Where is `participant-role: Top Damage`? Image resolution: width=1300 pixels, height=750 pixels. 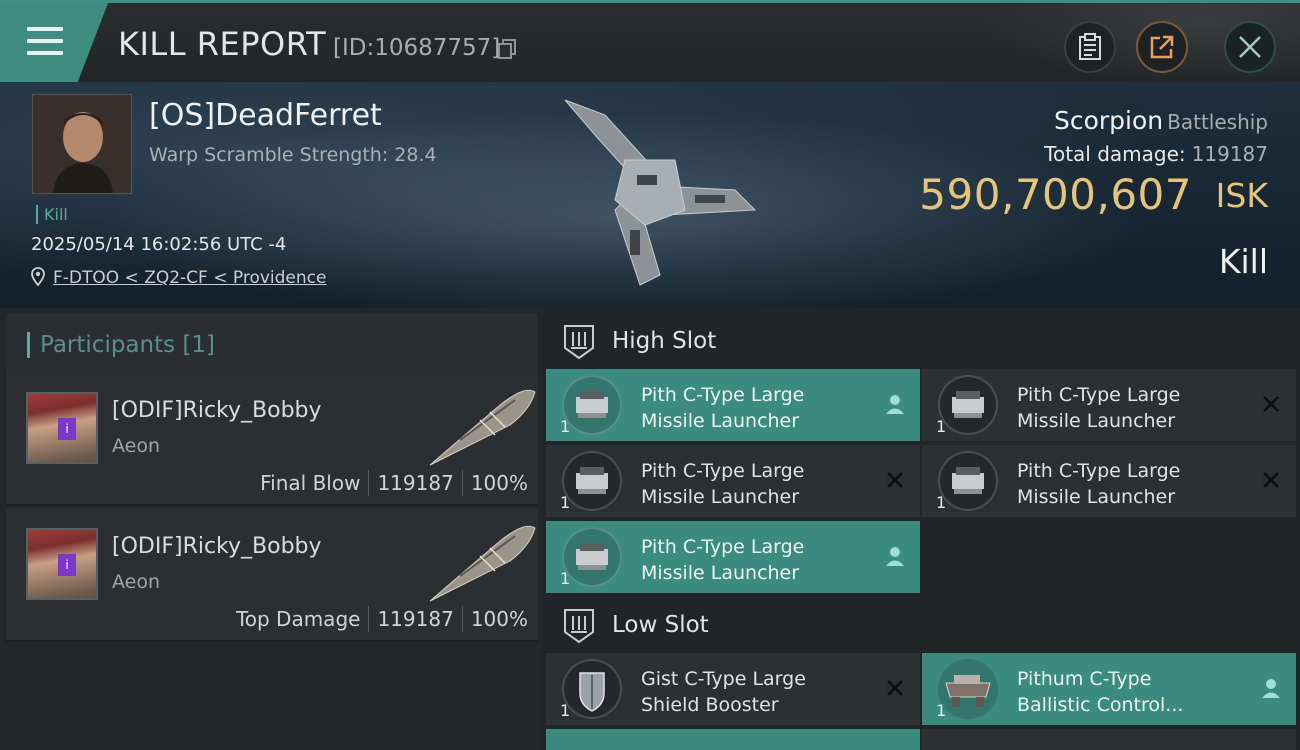
participant-role: Top Damage is located at coordinates (298, 619).